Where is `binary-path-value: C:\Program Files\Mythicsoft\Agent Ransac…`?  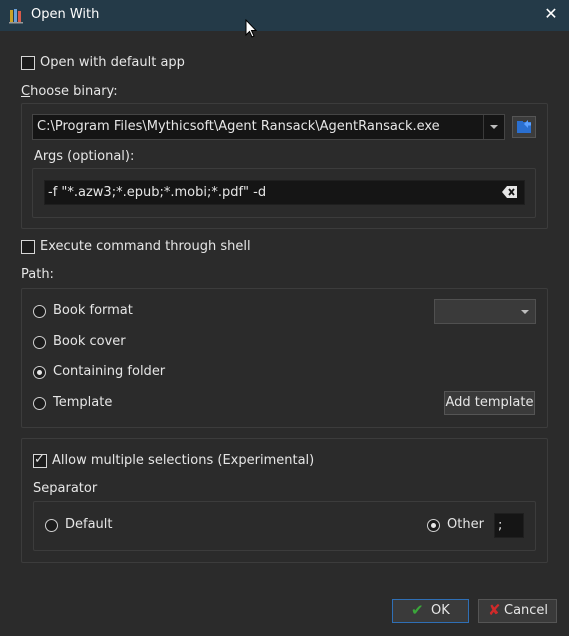 binary-path-value: C:\Program Files\Mythicsoft\Agent Ransac… is located at coordinates (238, 126).